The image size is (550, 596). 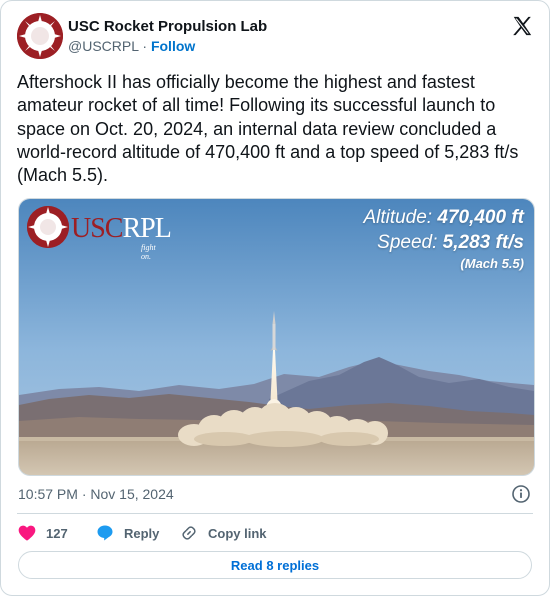 I want to click on reply-label: Reply, so click(x=142, y=533).